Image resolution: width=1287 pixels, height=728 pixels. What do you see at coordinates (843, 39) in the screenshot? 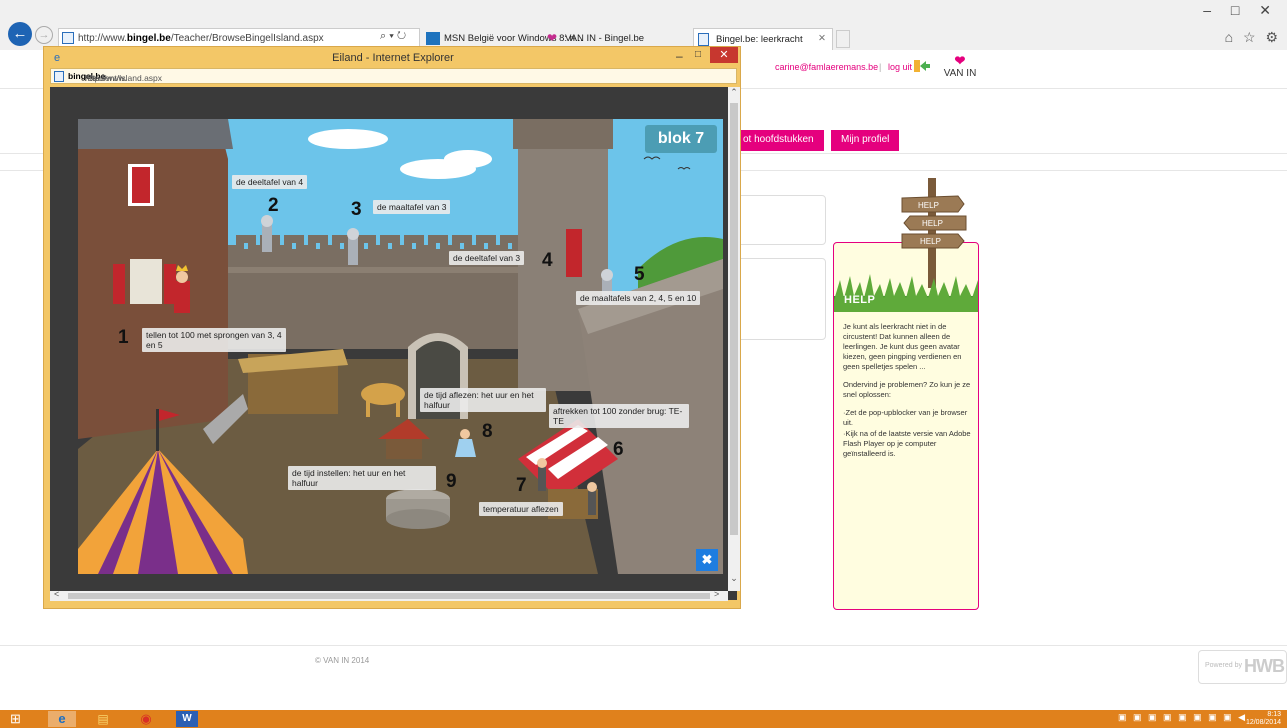
I see `new-tab-button` at bounding box center [843, 39].